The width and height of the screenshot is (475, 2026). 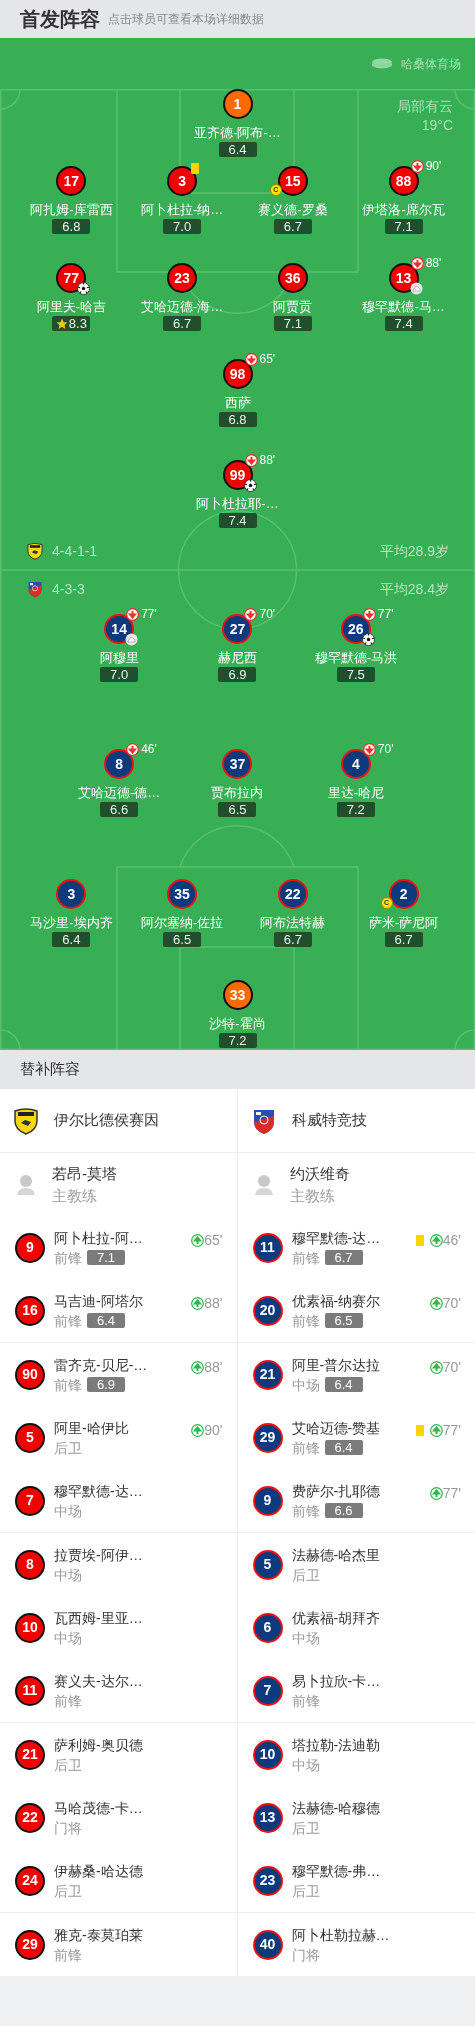 What do you see at coordinates (237, 629) in the screenshot?
I see `player-number: 27` at bounding box center [237, 629].